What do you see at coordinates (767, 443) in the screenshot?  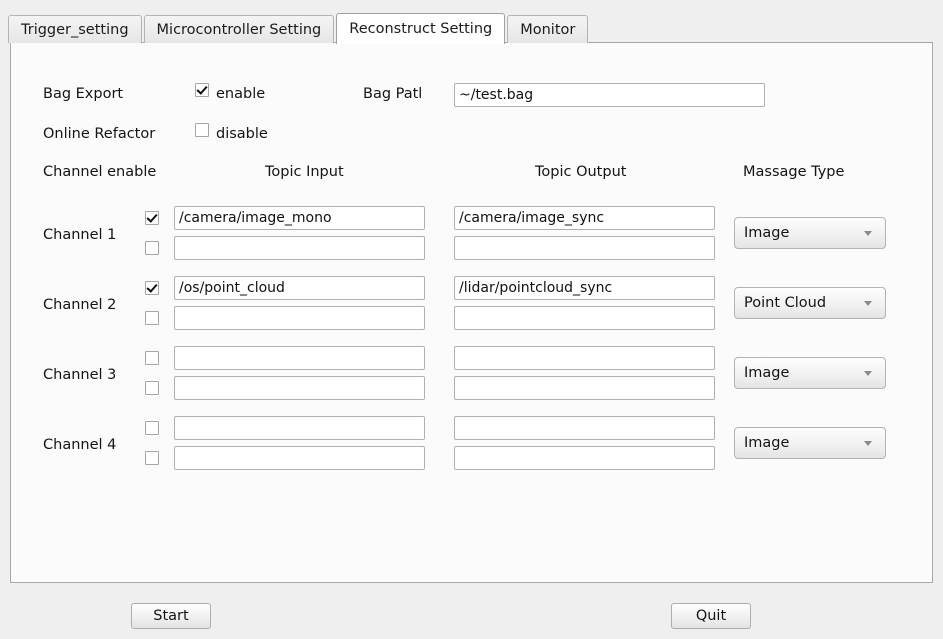 I see `channel-4-message-type-value: Image` at bounding box center [767, 443].